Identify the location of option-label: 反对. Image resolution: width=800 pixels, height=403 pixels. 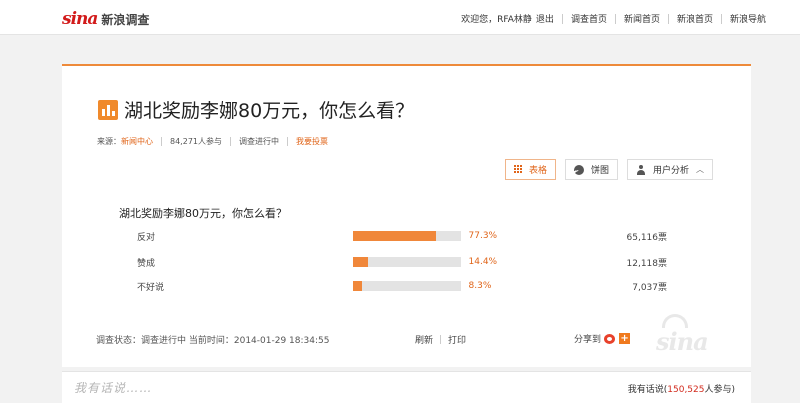
(146, 237).